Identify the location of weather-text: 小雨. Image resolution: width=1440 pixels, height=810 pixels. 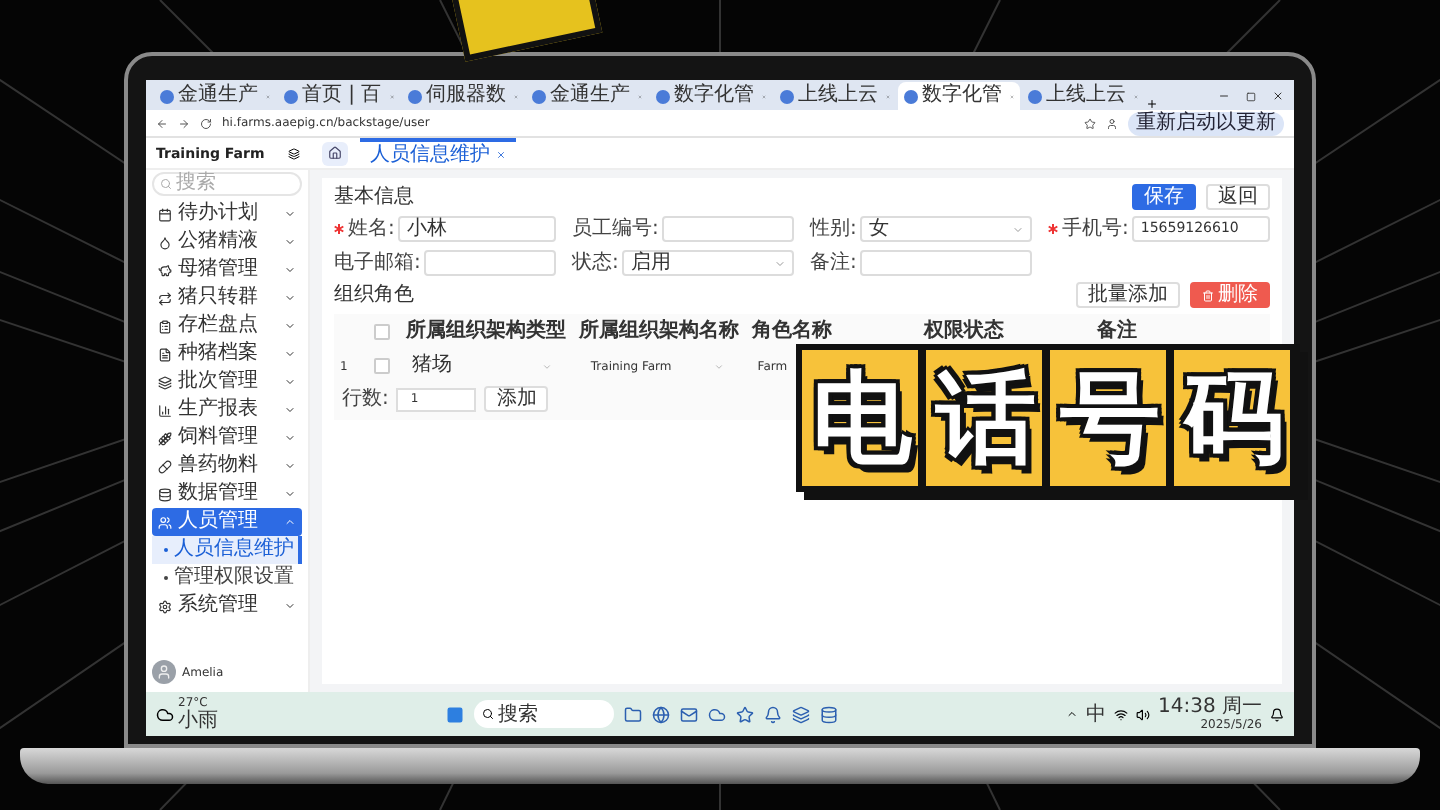
(198, 721).